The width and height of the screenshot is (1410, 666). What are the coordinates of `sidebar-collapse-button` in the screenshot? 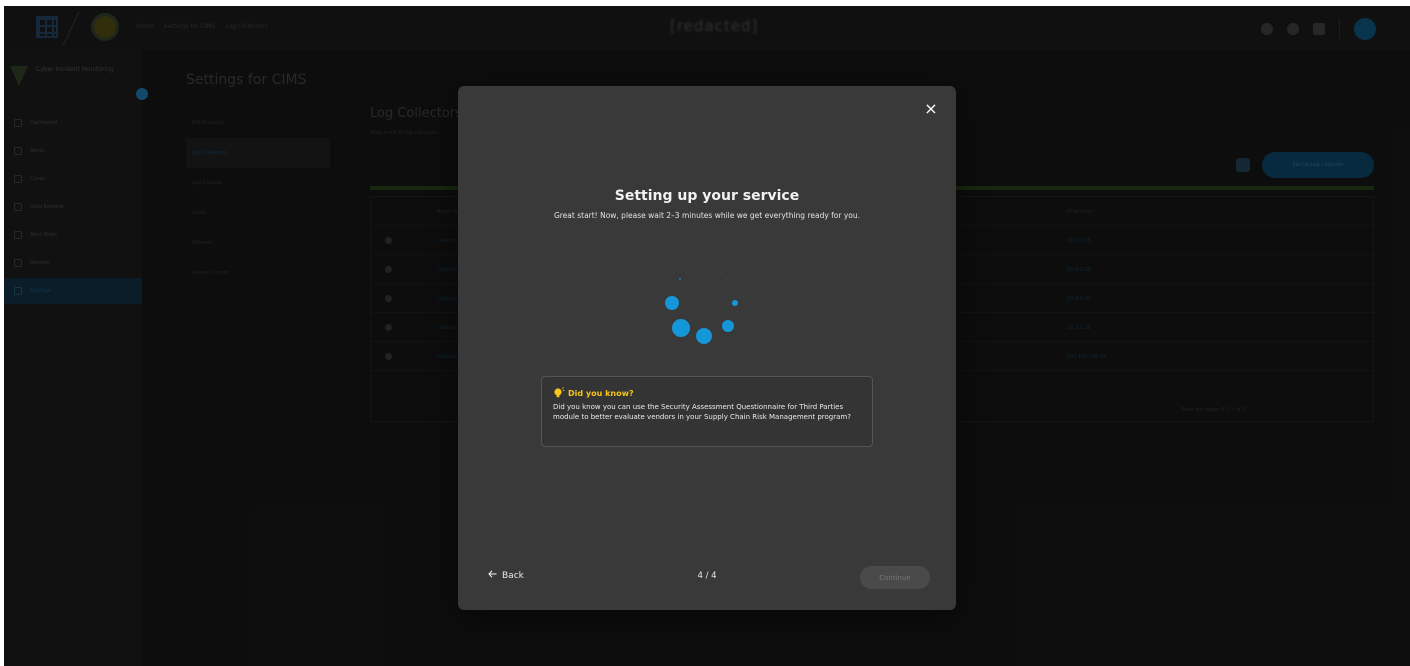 It's located at (142, 94).